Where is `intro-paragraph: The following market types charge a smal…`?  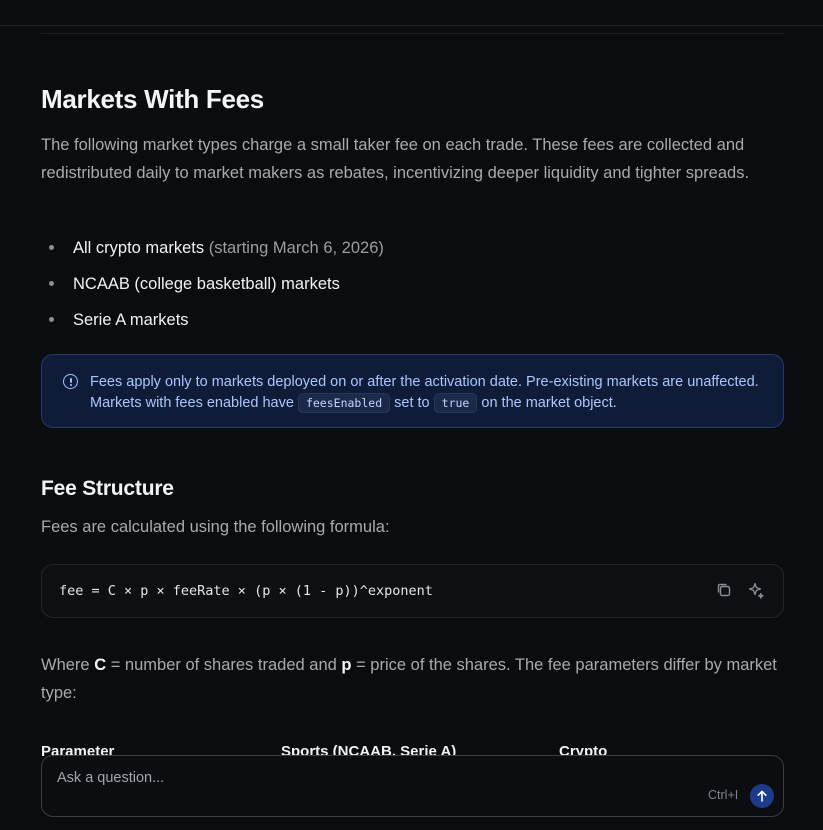 intro-paragraph: The following market types charge a smal… is located at coordinates (395, 159).